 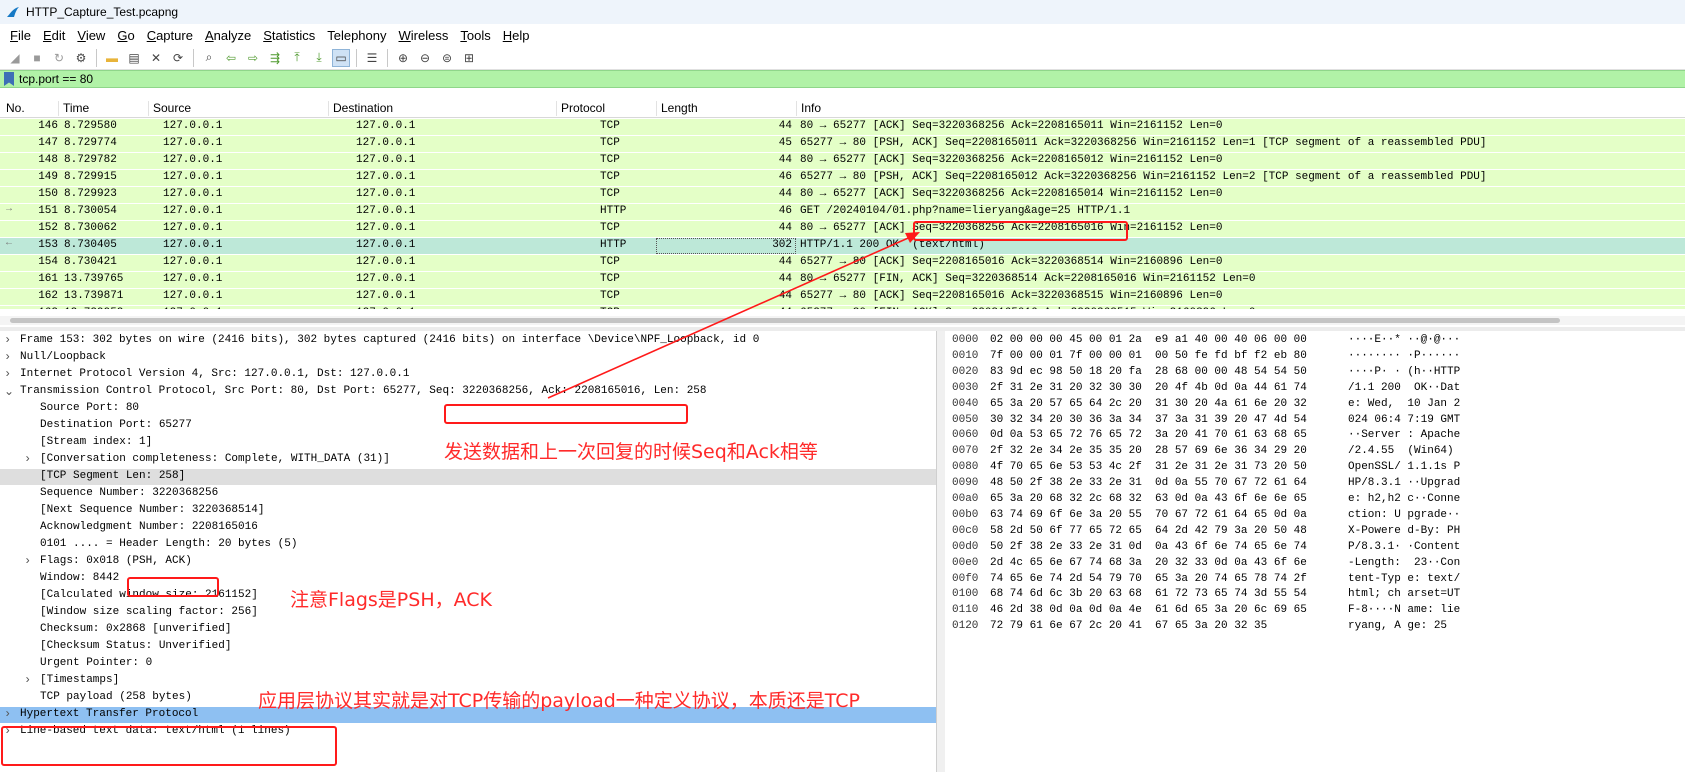 What do you see at coordinates (178, 58) in the screenshot?
I see `reload-file-icon: ⟳` at bounding box center [178, 58].